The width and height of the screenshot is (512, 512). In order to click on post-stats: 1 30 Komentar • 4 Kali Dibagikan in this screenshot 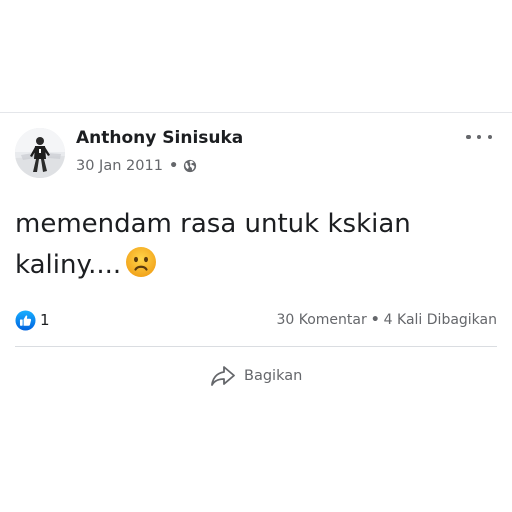, I will do `click(256, 321)`.